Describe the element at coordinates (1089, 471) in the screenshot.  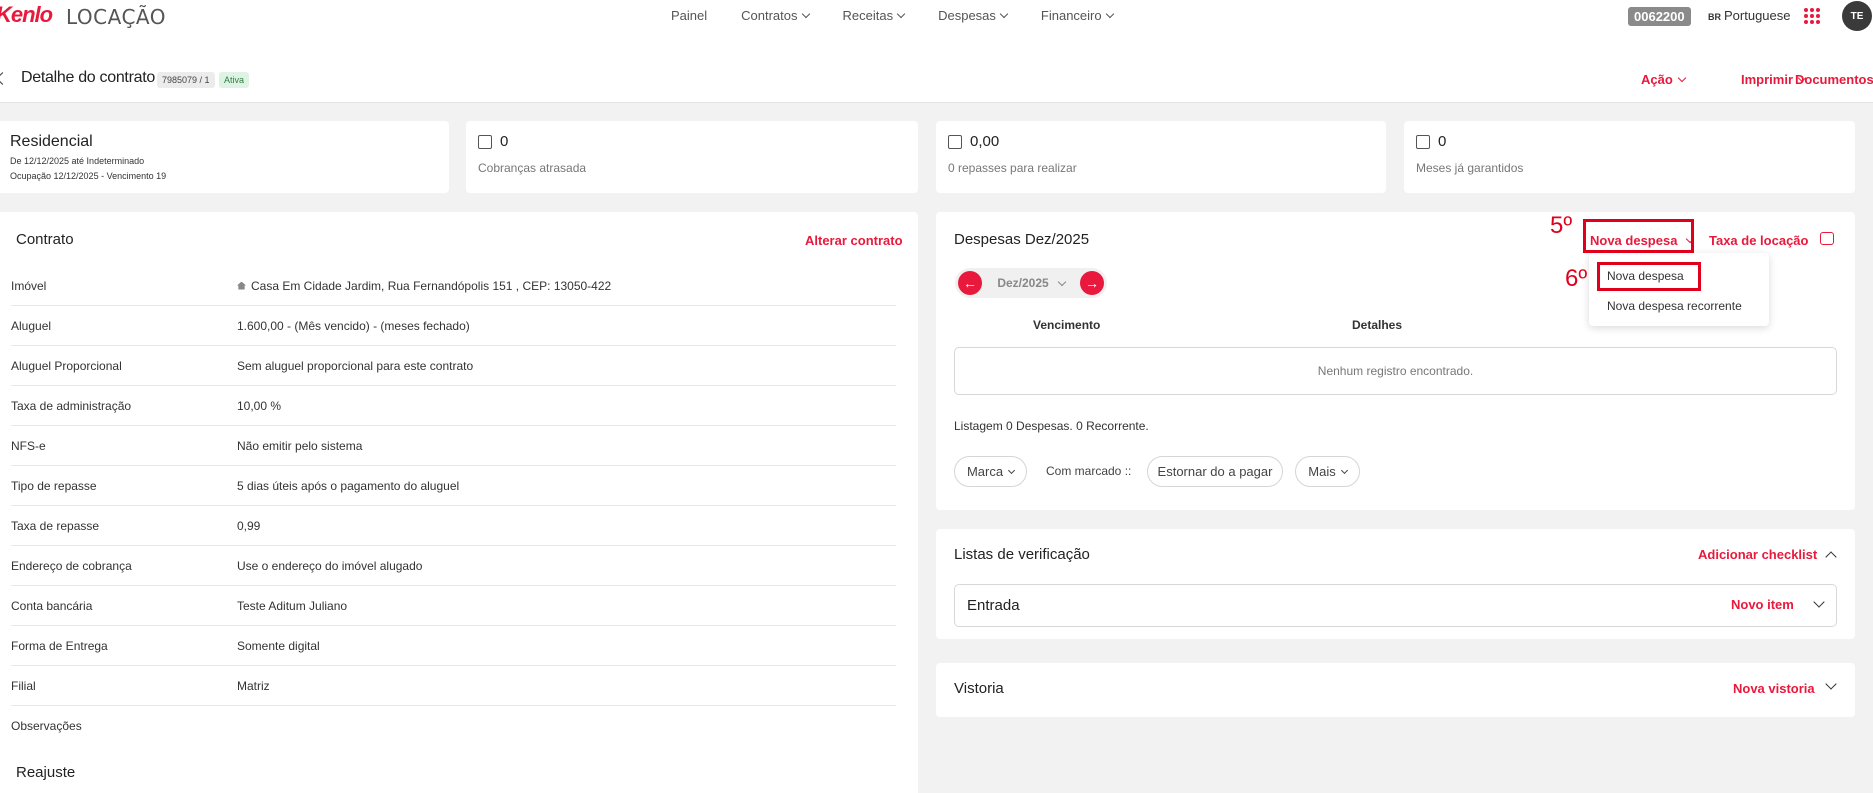
I see `com-marcado-label: Com marcado ::` at that location.